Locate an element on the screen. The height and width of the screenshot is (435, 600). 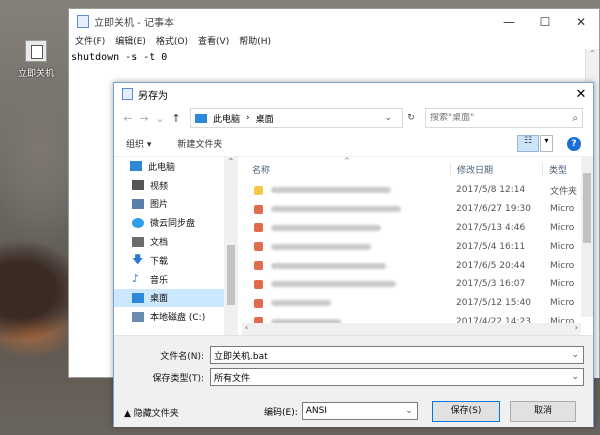
close-button: ✕ is located at coordinates (581, 22).